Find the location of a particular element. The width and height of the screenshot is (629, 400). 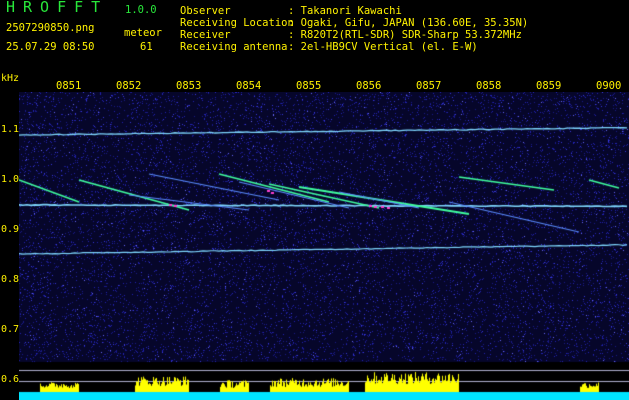

observer-label: Observer is located at coordinates (205, 11).